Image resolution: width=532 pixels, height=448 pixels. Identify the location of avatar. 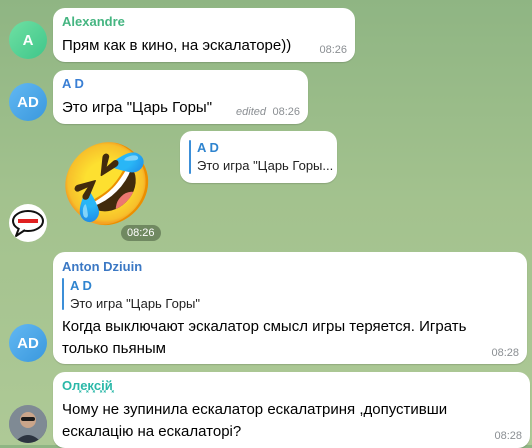
(28, 424).